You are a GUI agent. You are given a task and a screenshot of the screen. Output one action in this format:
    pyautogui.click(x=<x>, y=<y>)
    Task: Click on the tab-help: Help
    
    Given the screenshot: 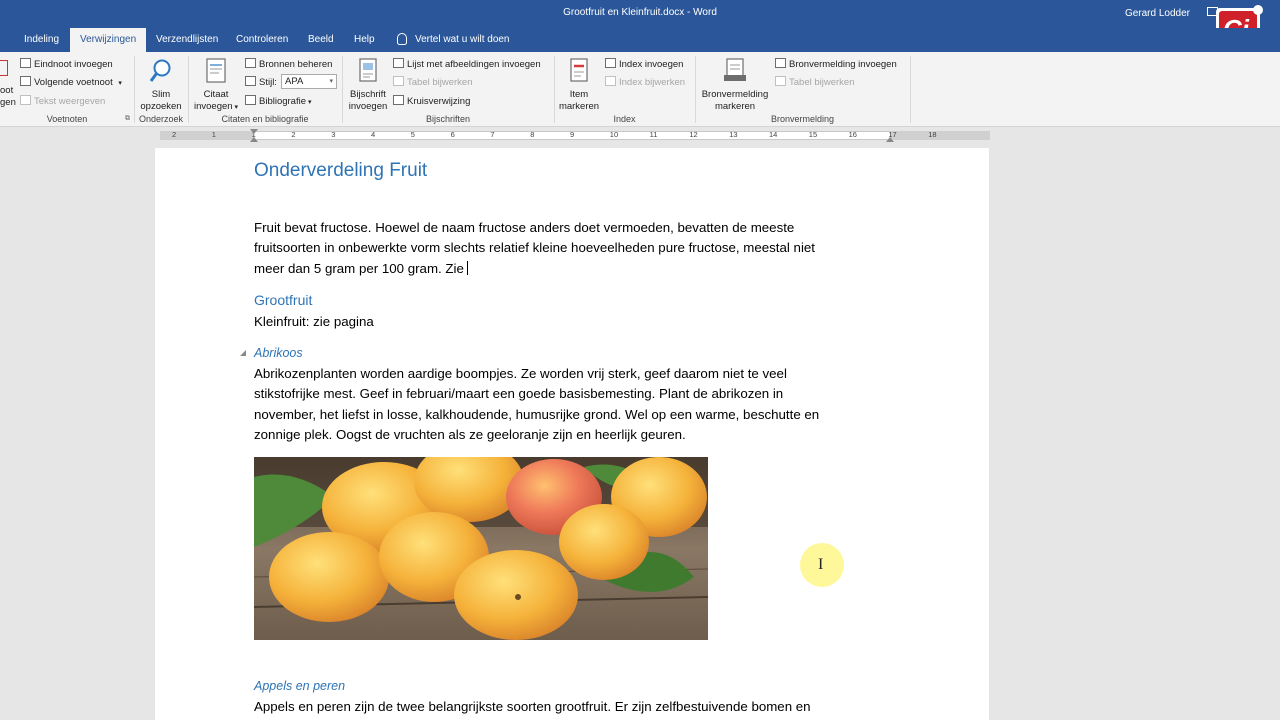 What is the action you would take?
    pyautogui.click(x=364, y=40)
    